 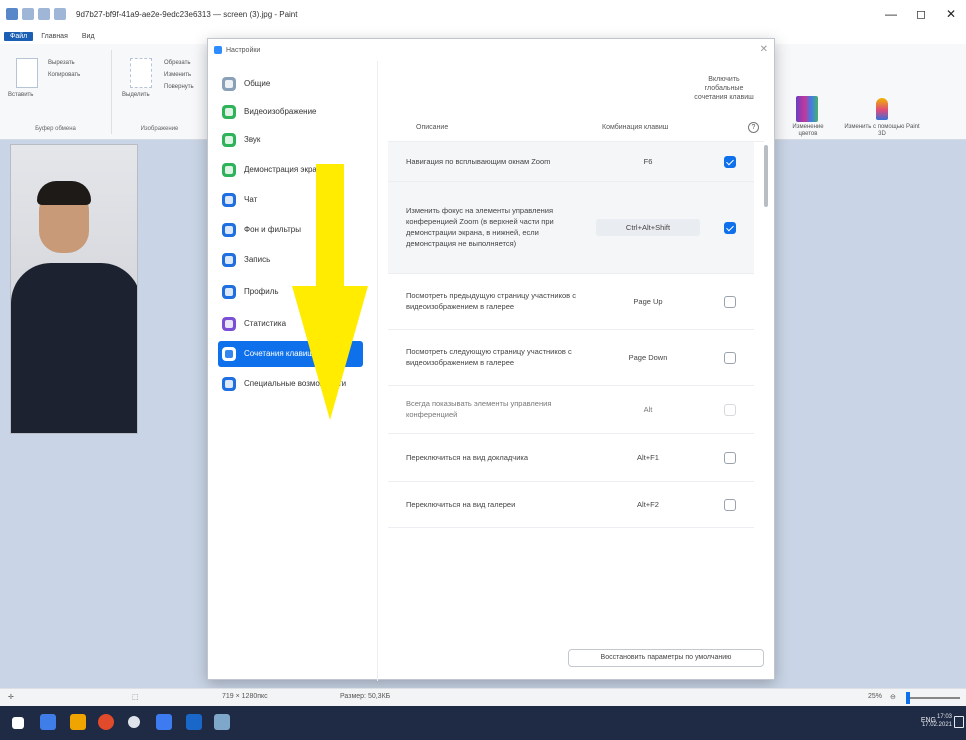 What do you see at coordinates (666, 658) in the screenshot?
I see `restore-defaults-button: Восстановить параметры по умолчанию` at bounding box center [666, 658].